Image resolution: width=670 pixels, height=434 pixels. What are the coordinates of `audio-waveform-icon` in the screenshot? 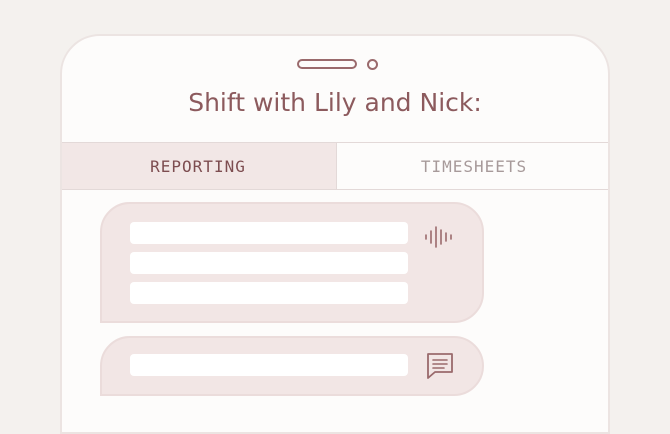 It's located at (439, 237).